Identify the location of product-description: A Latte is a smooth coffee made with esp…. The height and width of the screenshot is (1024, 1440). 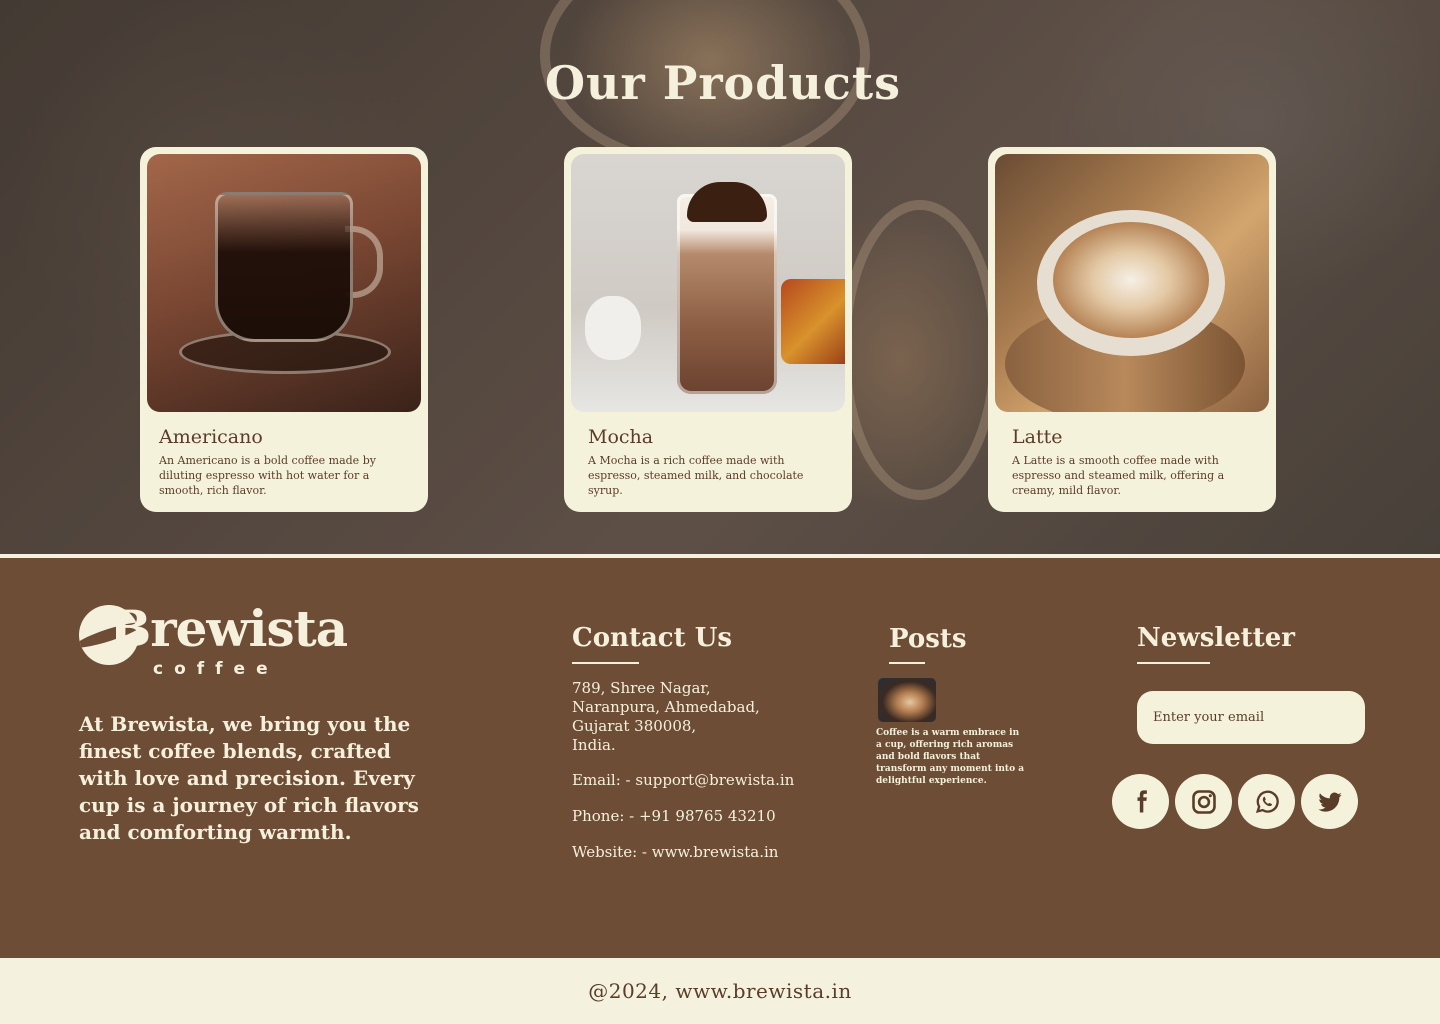
(1118, 475).